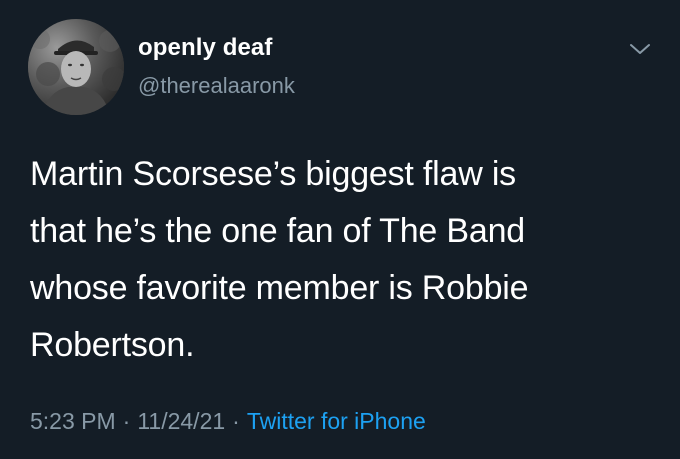  I want to click on tweet-metadata: 5:23 PM · 11/24/21 · Twitter for iPhone, so click(228, 421).